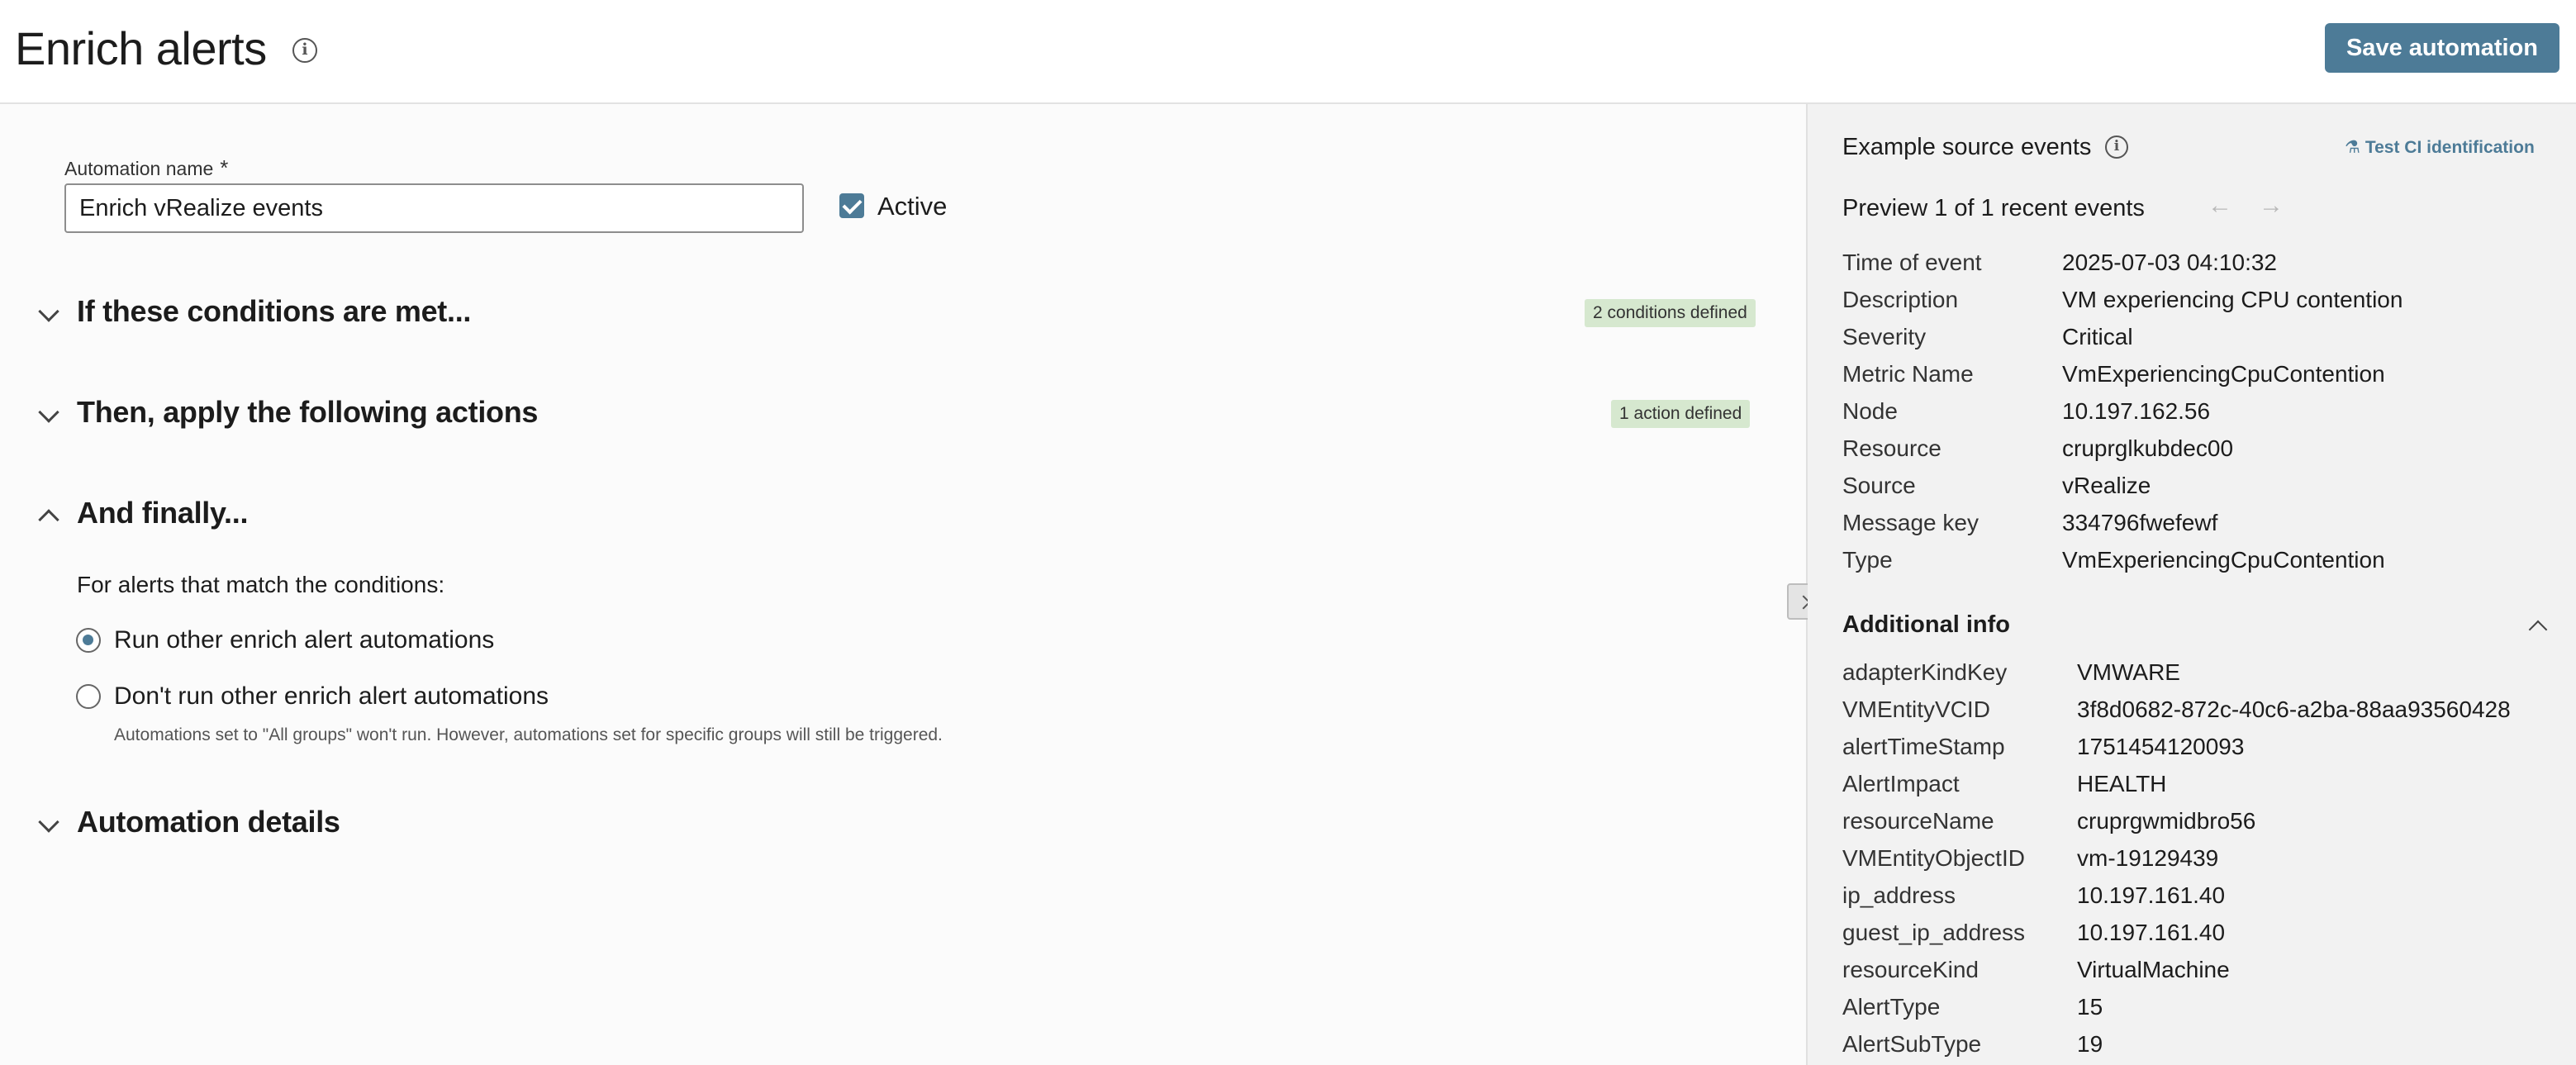 The height and width of the screenshot is (1065, 2576). Describe the element at coordinates (1923, 746) in the screenshot. I see `event-field-key: alertTimeStamp` at that location.